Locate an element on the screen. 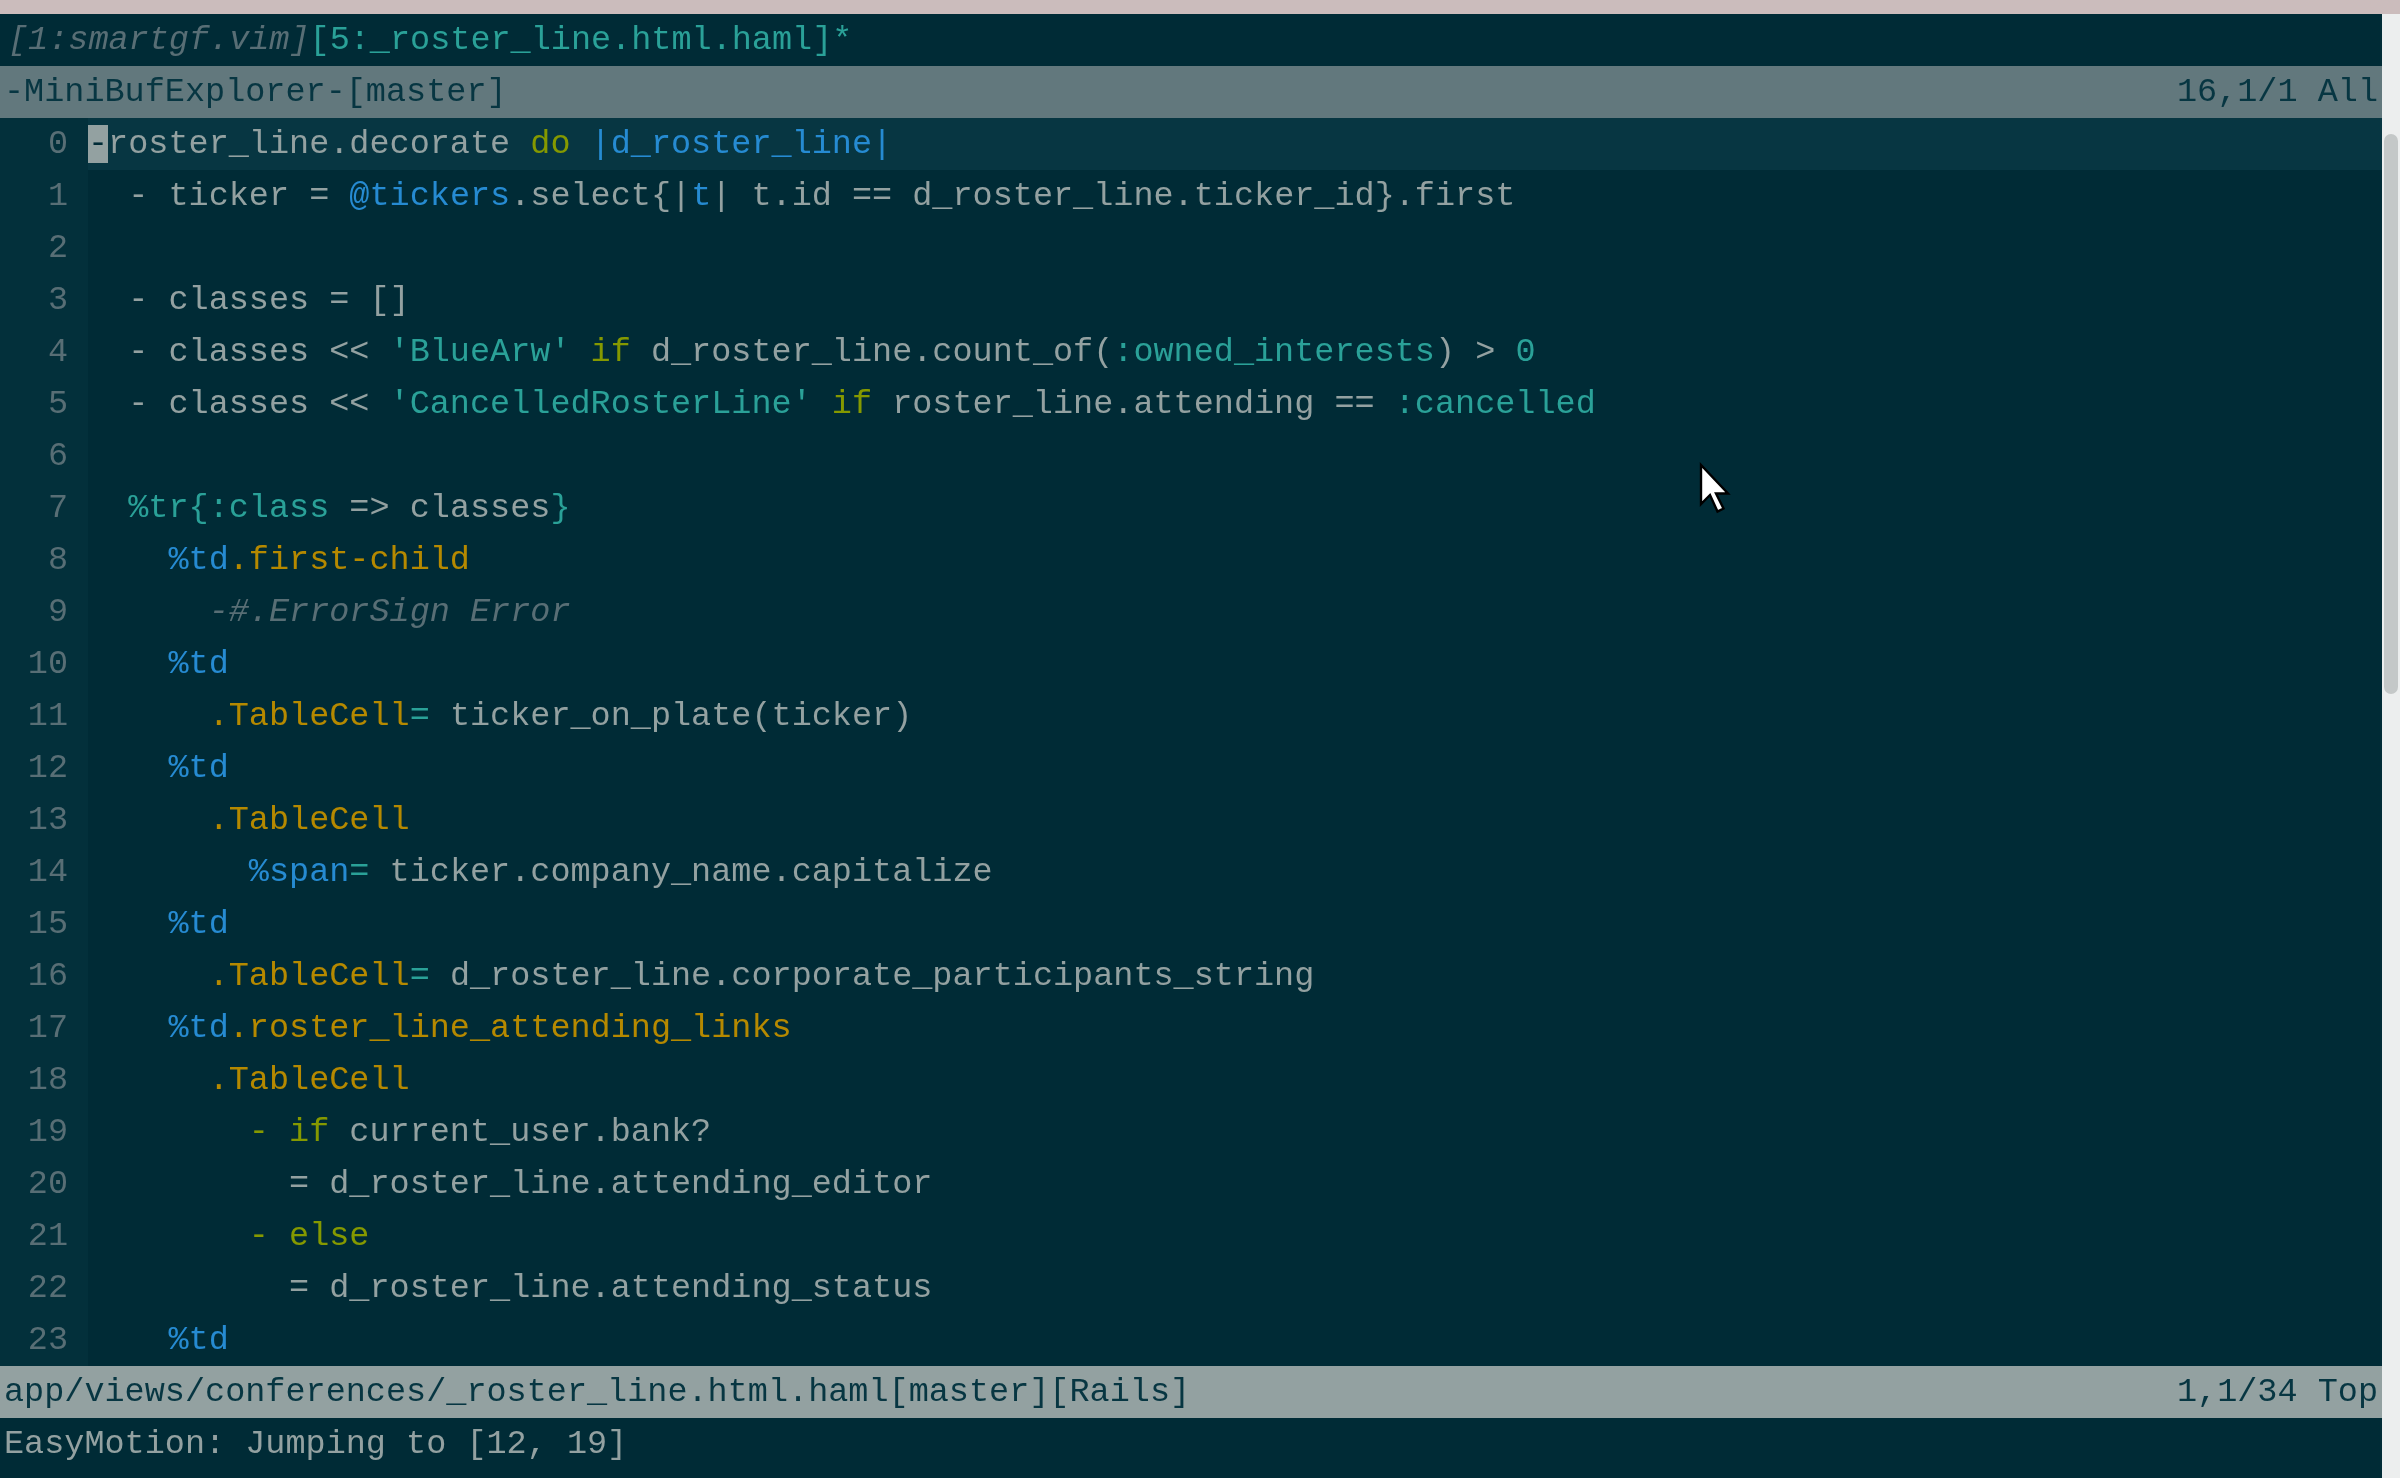 This screenshot has width=2400, height=1478. line-number: 17 is located at coordinates (44, 1028).